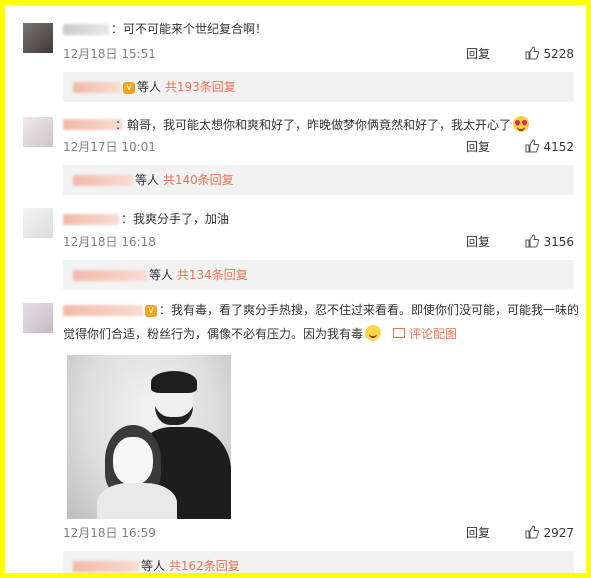 This screenshot has height=578, width=591. Describe the element at coordinates (318, 562) in the screenshot. I see `replies-summary: 等人 共162条回复` at that location.